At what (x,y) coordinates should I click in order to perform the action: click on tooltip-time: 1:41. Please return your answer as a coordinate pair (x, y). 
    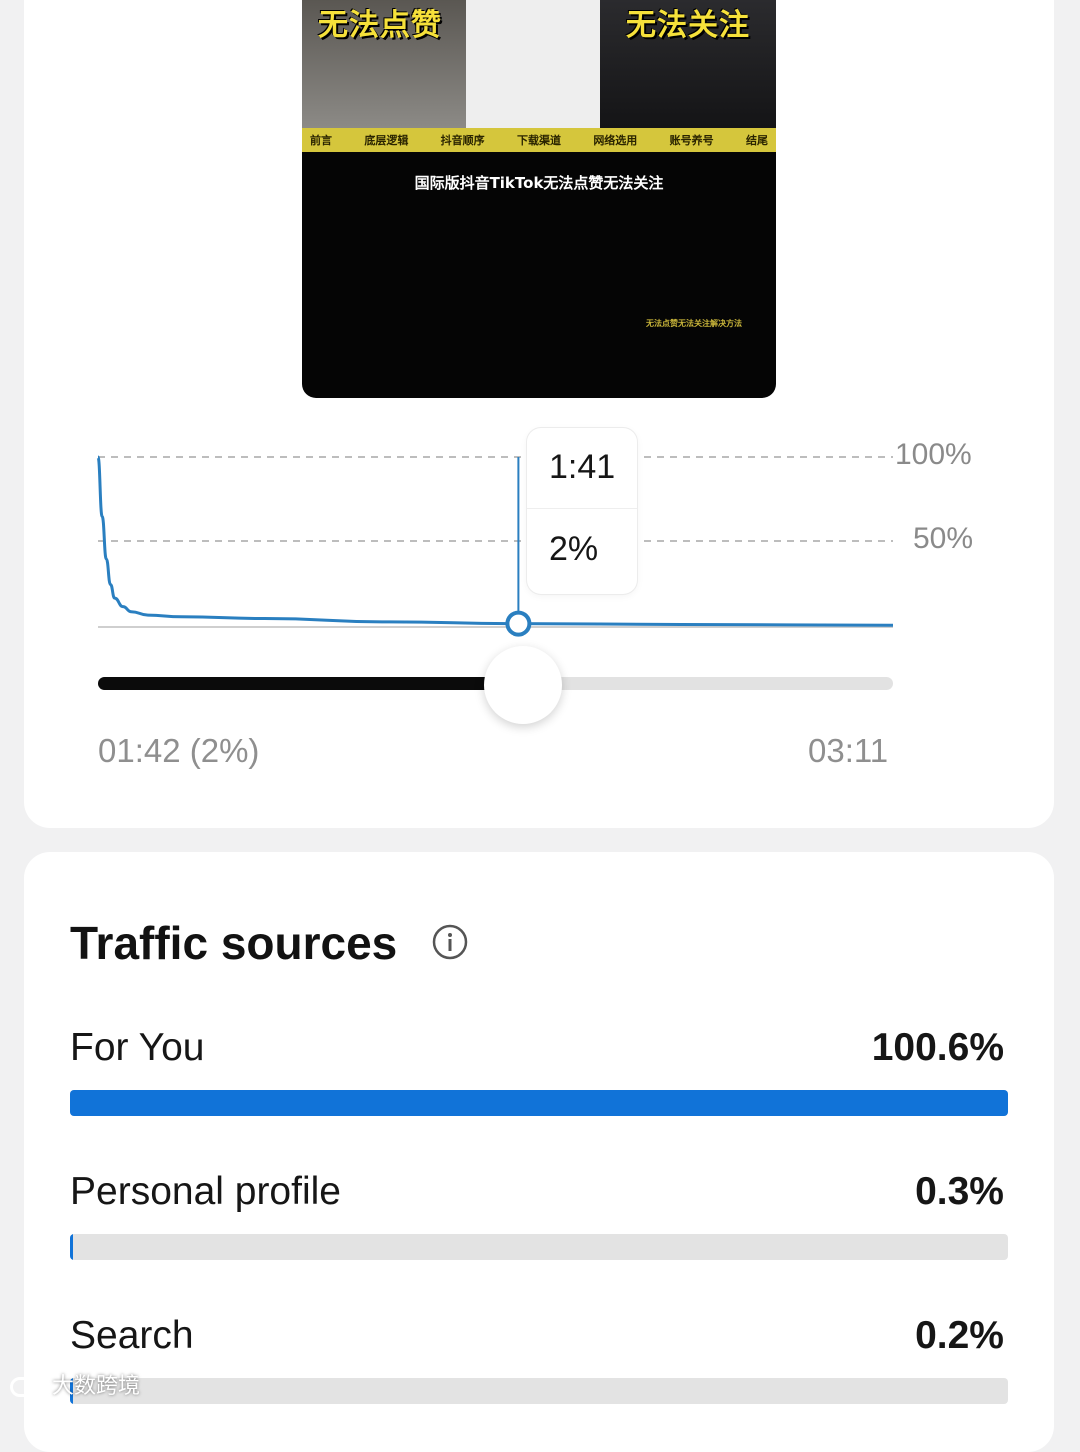
    Looking at the image, I should click on (582, 467).